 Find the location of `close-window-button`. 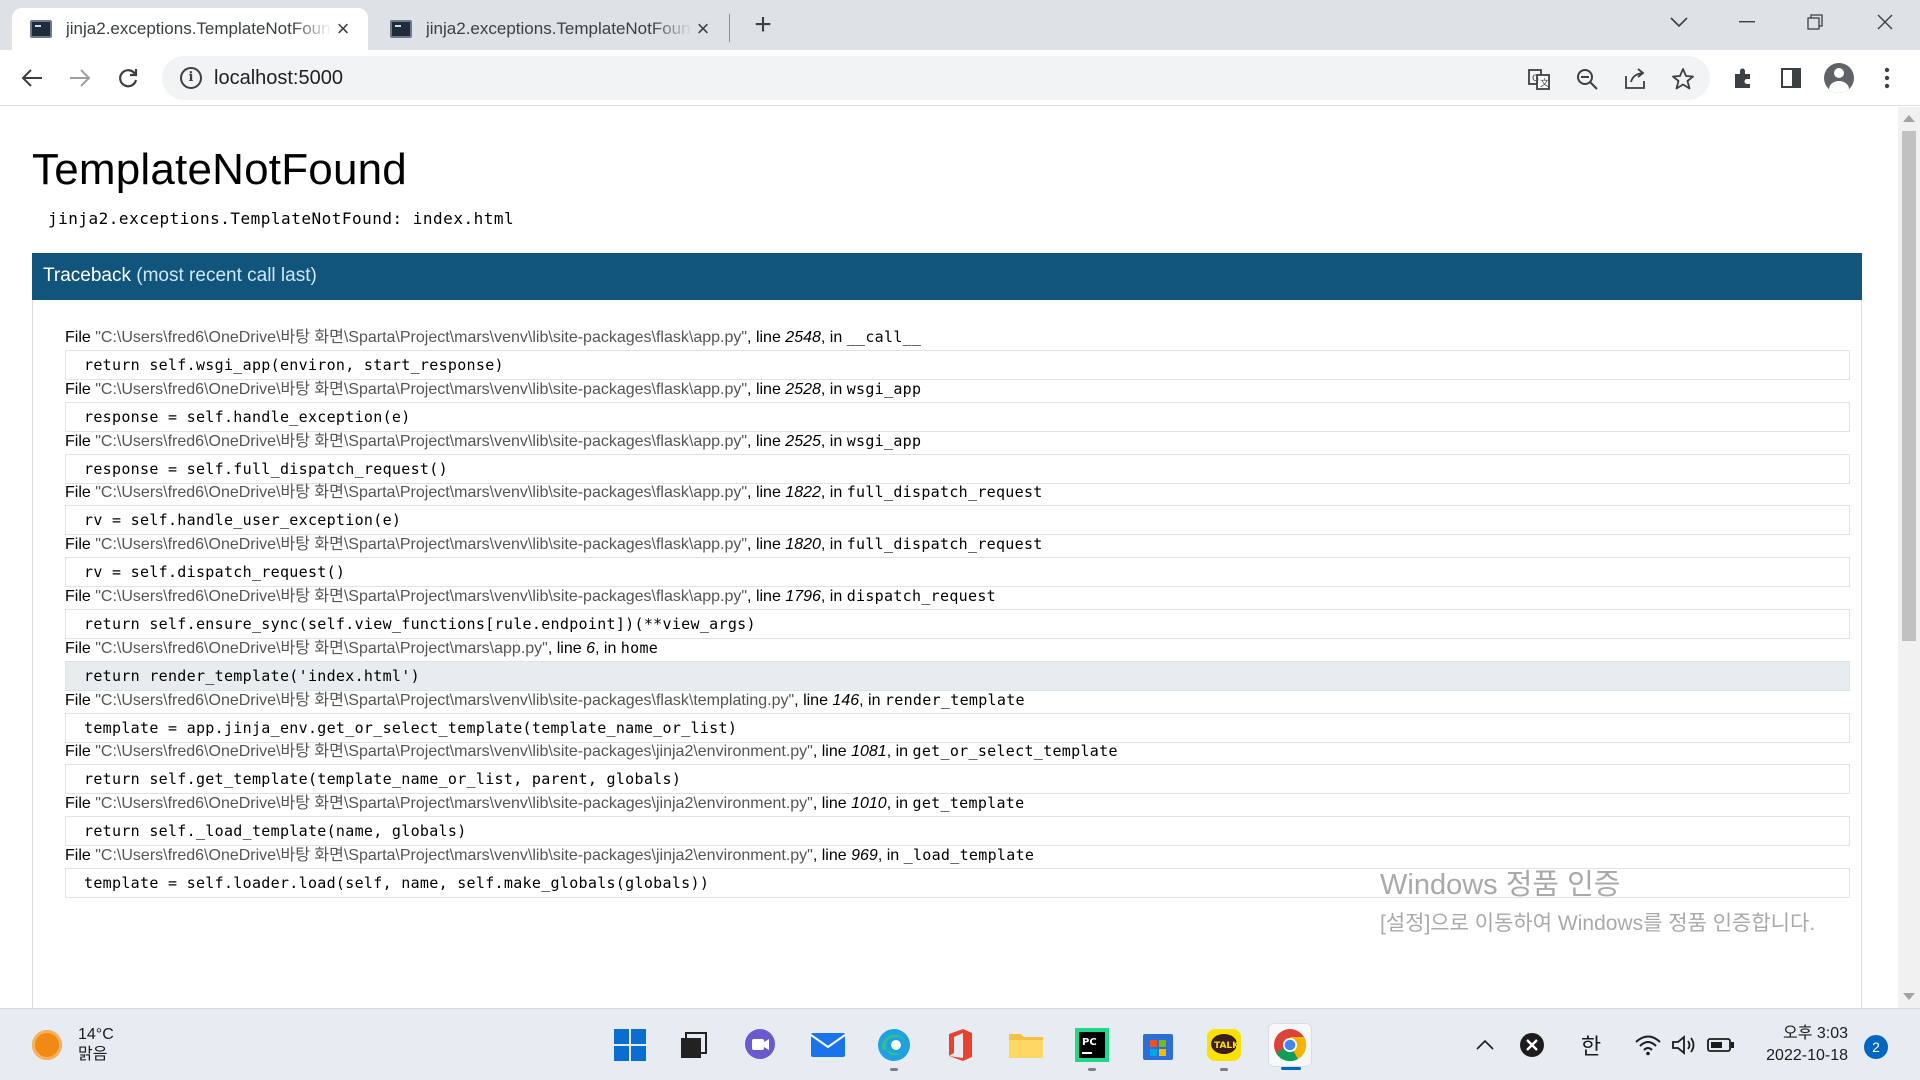

close-window-button is located at coordinates (1885, 22).